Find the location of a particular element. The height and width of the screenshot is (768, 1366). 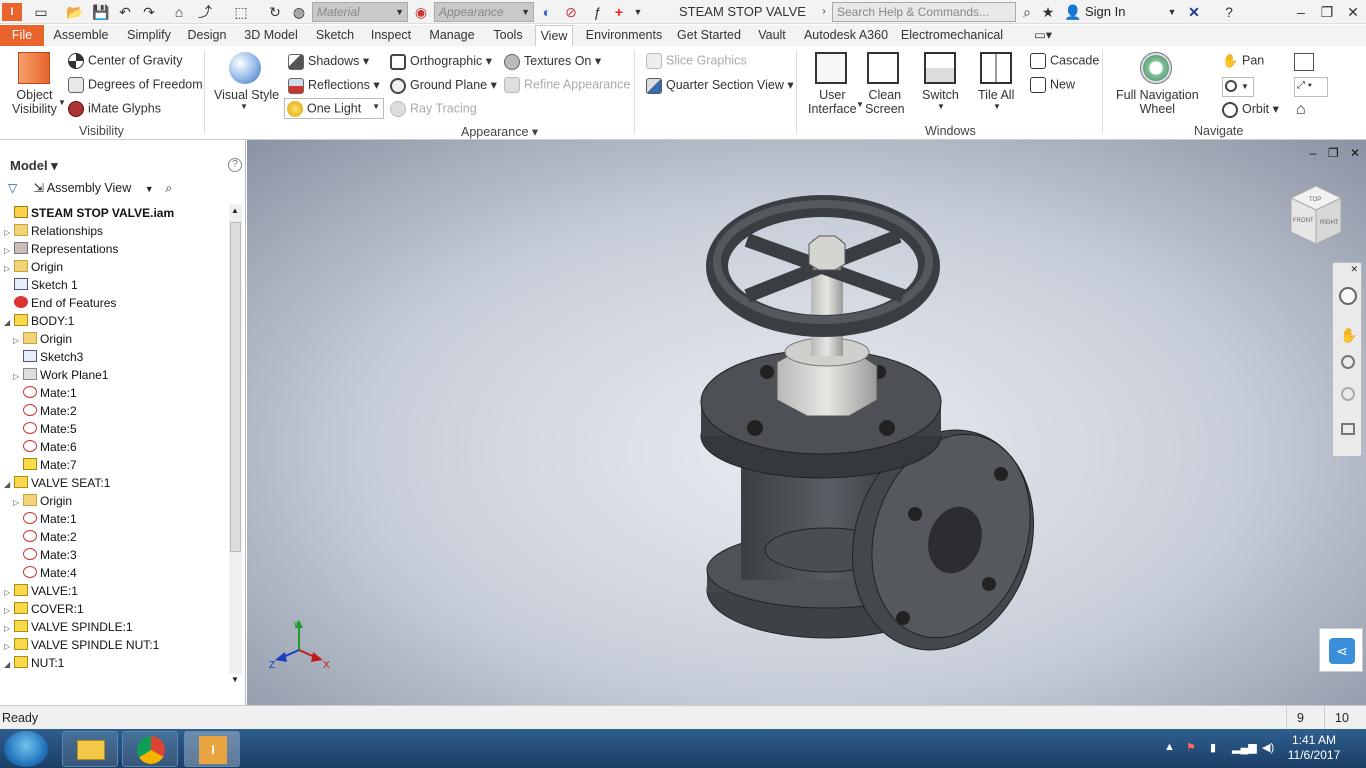

lighting-style-dropdown: One Light ▼ is located at coordinates (334, 108).